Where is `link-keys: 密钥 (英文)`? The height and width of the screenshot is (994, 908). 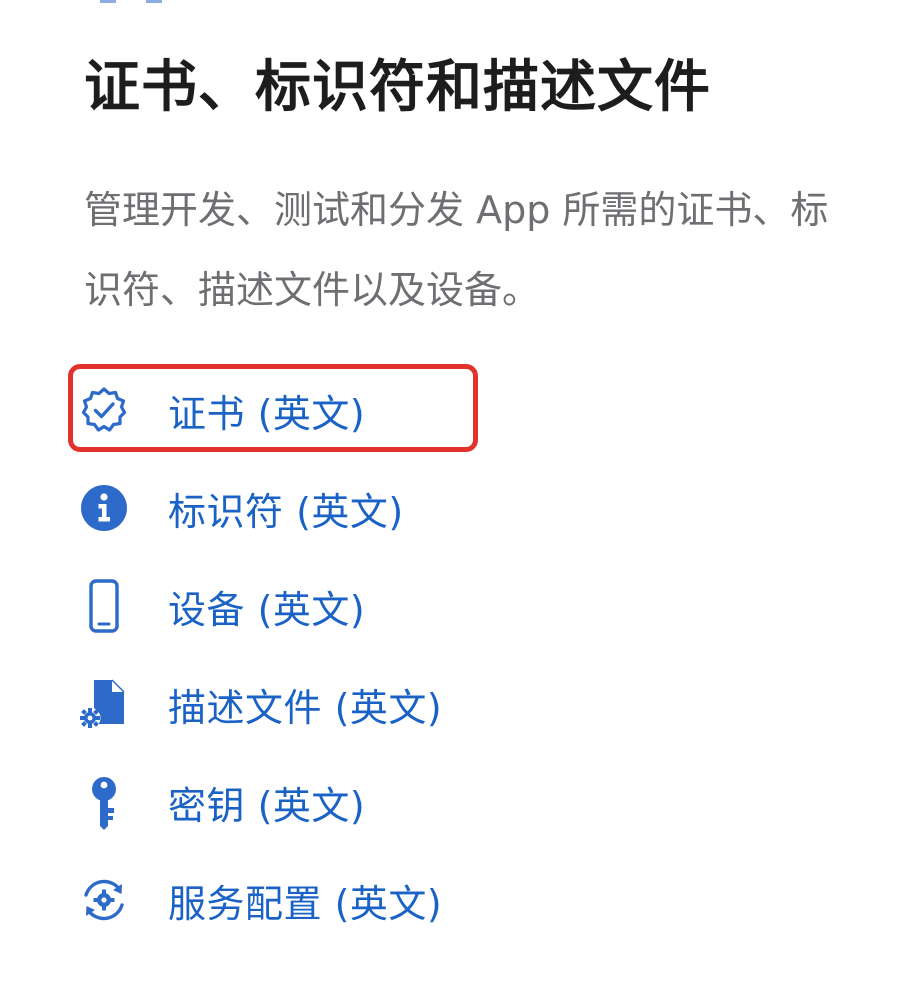 link-keys: 密钥 (英文) is located at coordinates (220, 802).